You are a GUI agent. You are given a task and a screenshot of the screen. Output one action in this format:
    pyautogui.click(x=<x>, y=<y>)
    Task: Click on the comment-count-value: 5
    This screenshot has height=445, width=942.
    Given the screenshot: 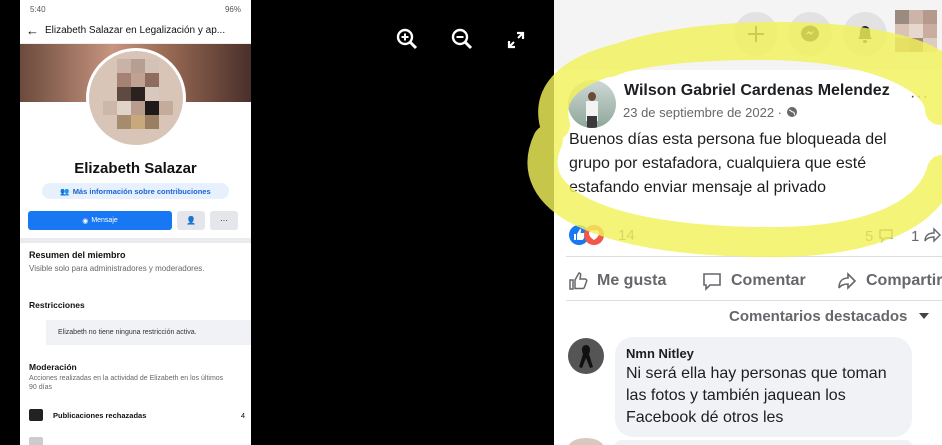 What is the action you would take?
    pyautogui.click(x=869, y=236)
    